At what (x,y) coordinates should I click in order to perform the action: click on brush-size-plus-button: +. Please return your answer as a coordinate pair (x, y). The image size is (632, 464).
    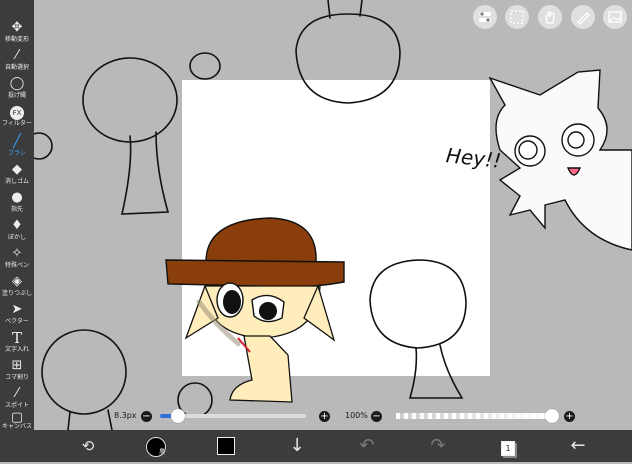
    Looking at the image, I should click on (324, 416).